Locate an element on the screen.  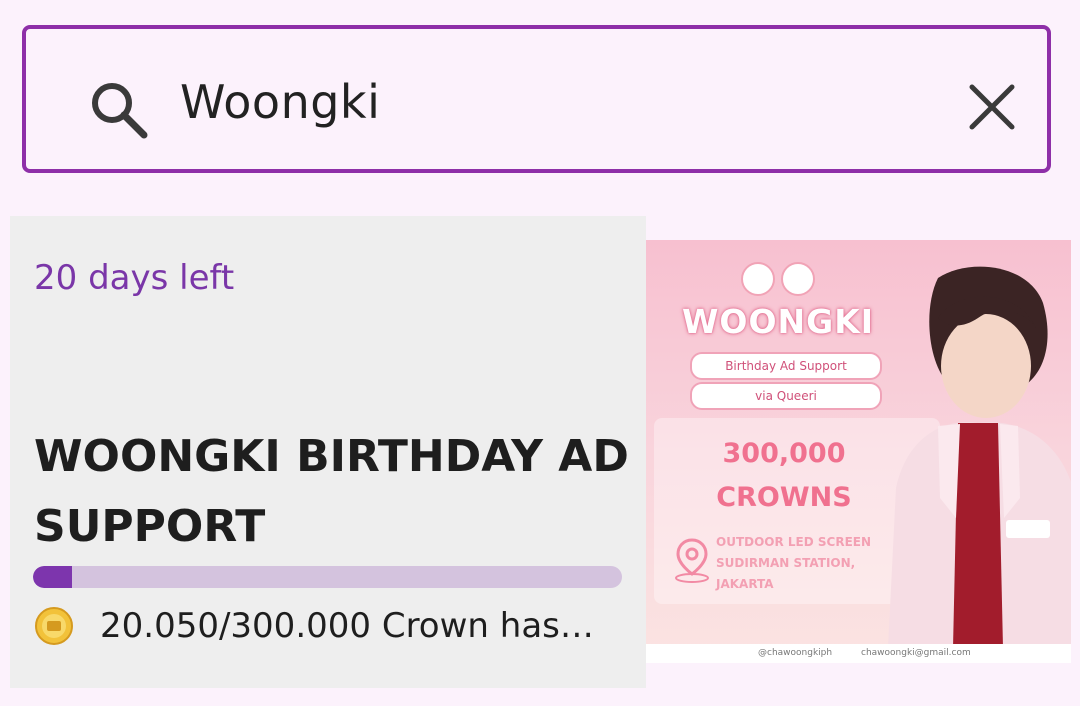
campaign-title: WOONGKI BIRTHDAY AD SUPPORT is located at coordinates (331, 491).